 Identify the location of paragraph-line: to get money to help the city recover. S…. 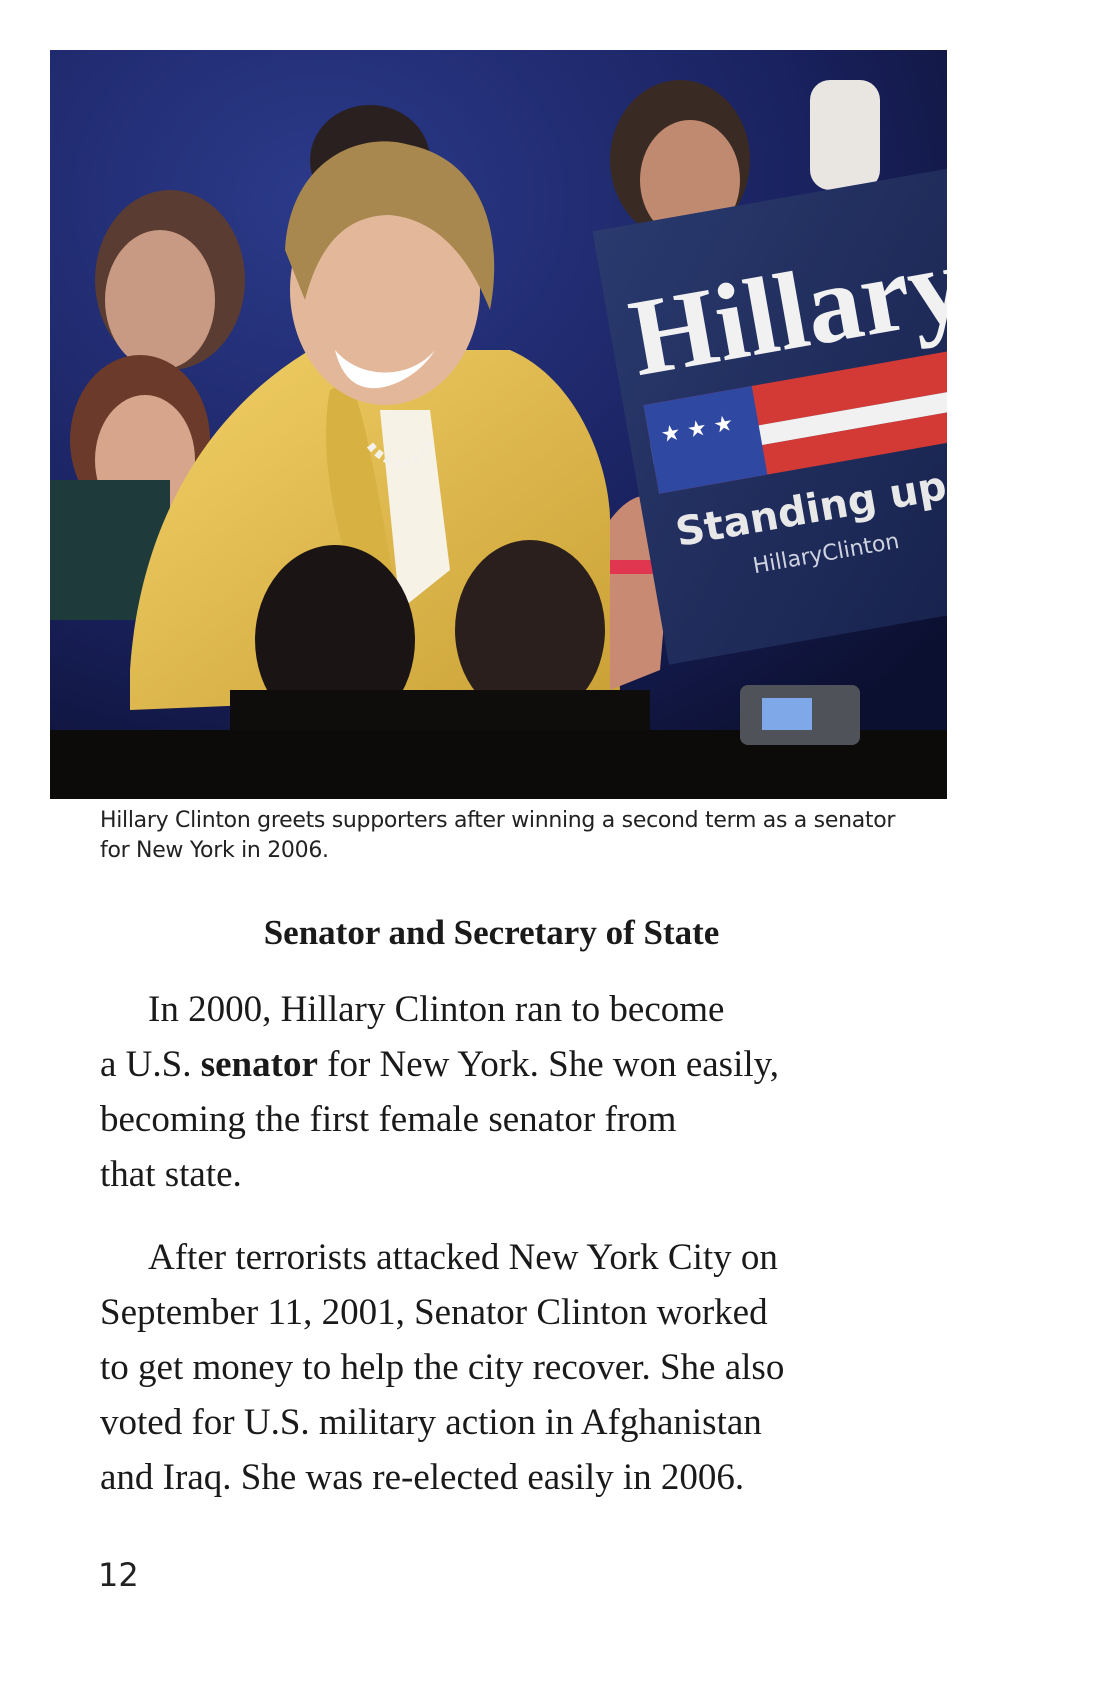
(442, 1367).